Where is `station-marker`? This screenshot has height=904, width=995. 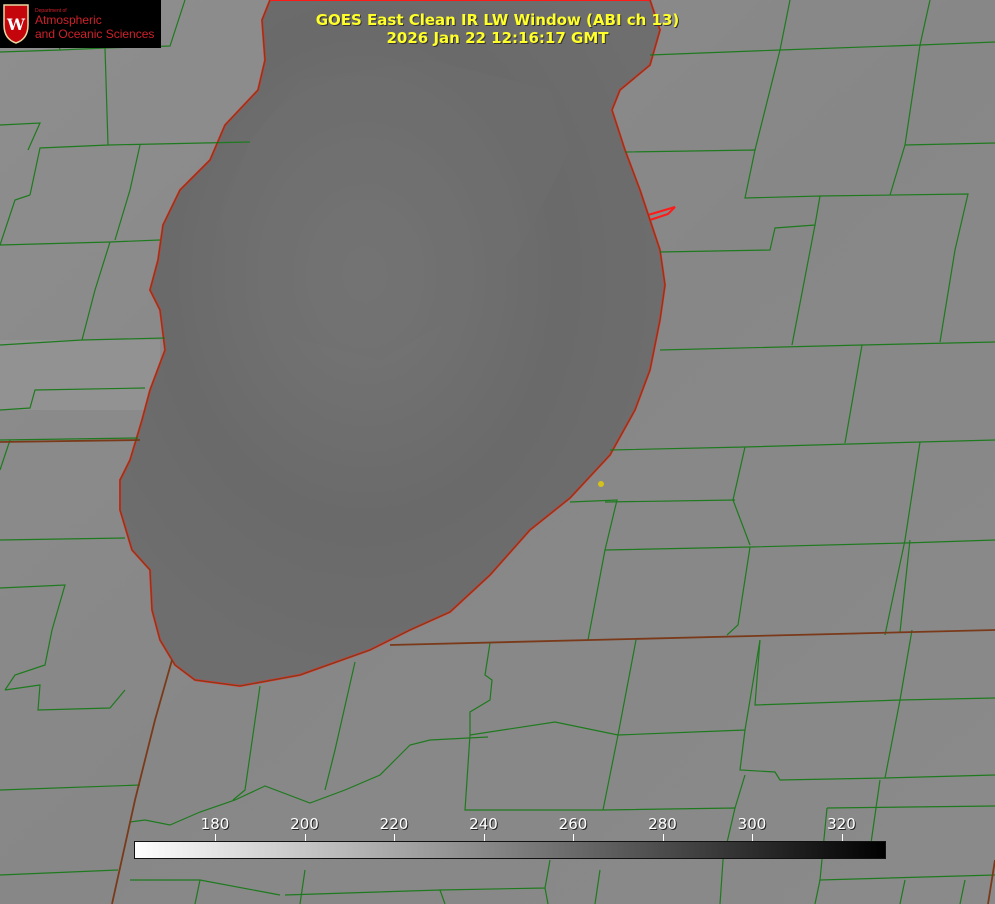 station-marker is located at coordinates (601, 484).